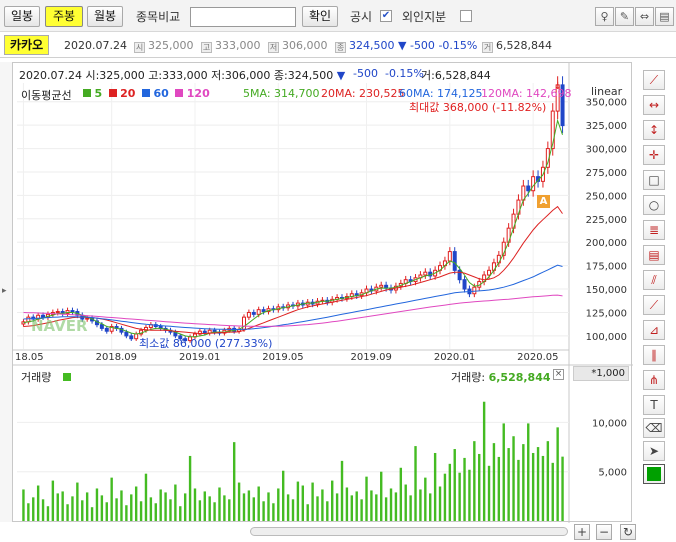 The height and width of the screenshot is (542, 676). What do you see at coordinates (409, 531) in the screenshot?
I see `time-scrollbar` at bounding box center [409, 531].